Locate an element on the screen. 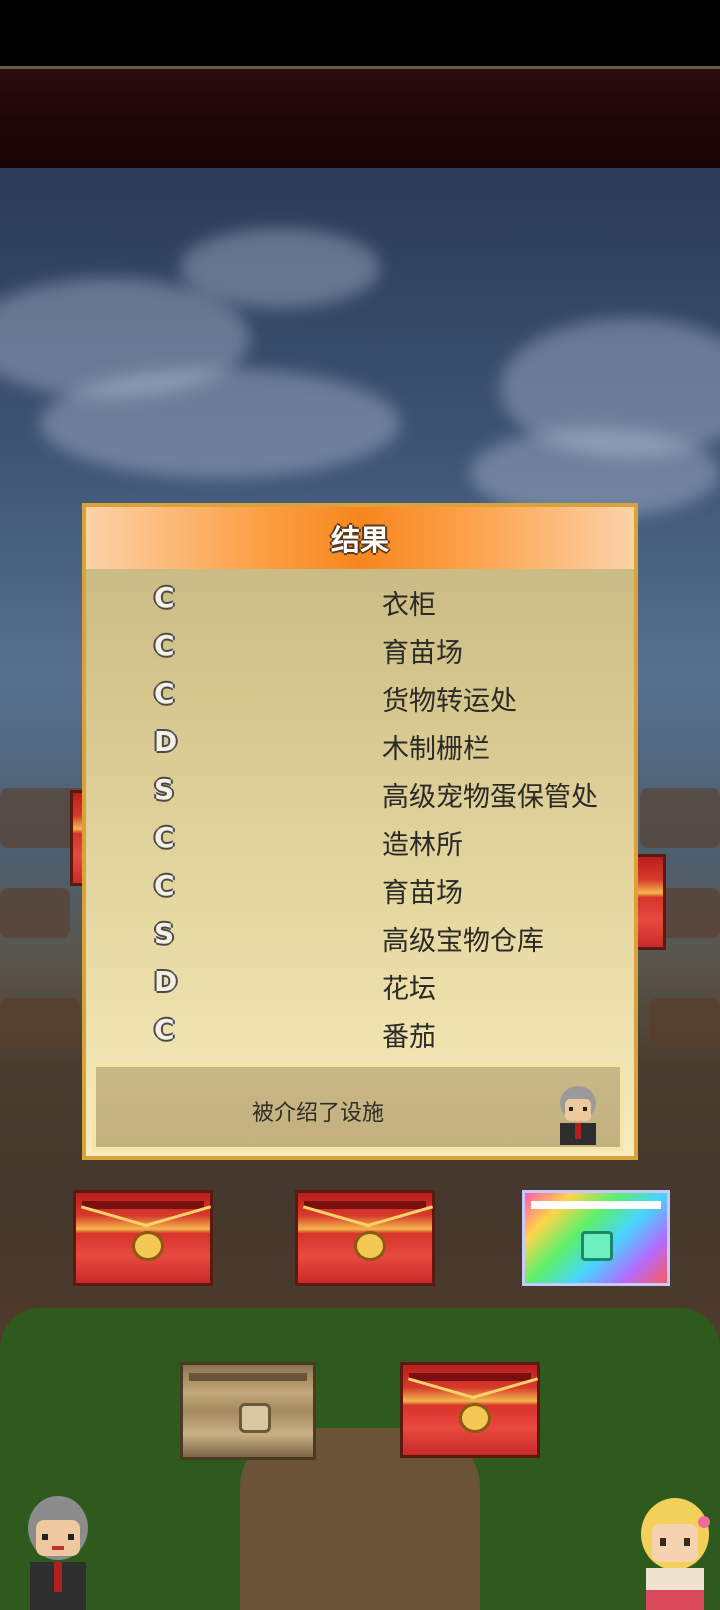 The width and height of the screenshot is (720, 1610). advisor-character-icon is located at coordinates (58, 1553).